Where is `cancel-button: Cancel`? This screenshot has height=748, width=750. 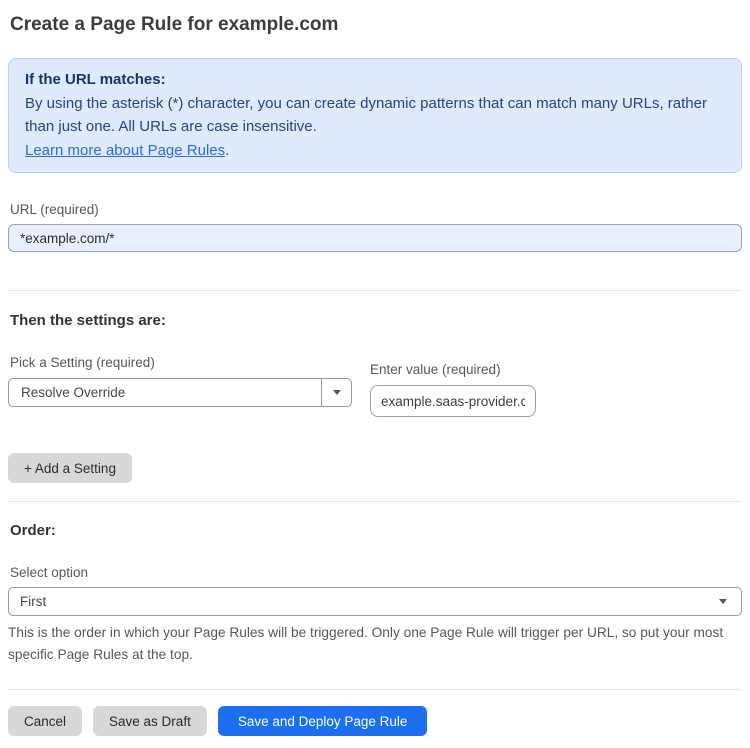
cancel-button: Cancel is located at coordinates (45, 721).